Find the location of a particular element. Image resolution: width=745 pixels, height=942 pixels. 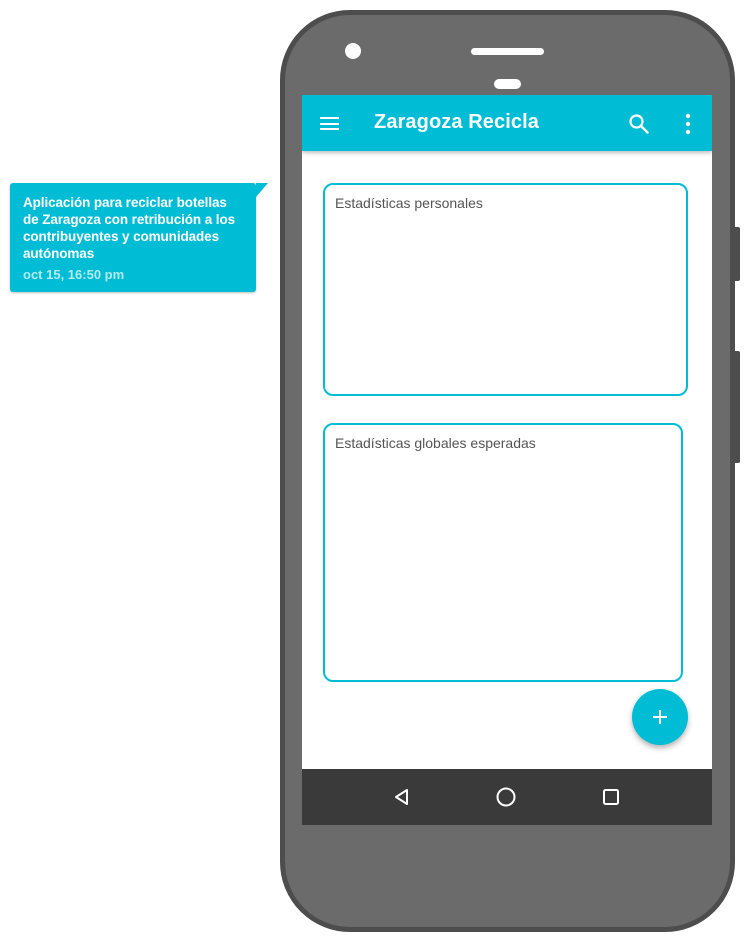

personal-stats-label: Estadísticas personales is located at coordinates (409, 203).